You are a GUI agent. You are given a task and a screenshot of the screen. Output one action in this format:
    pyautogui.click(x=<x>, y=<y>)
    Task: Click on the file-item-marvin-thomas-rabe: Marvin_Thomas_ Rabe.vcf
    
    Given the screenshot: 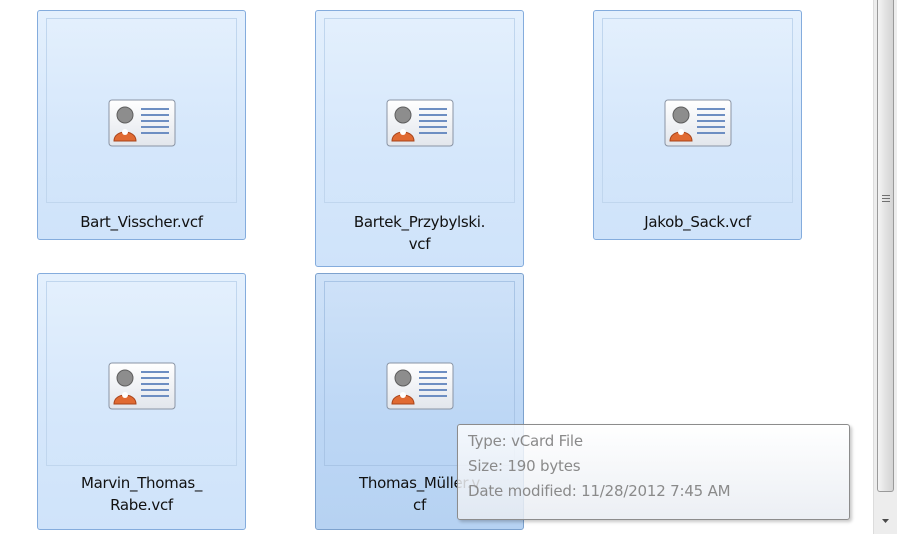 What is the action you would take?
    pyautogui.click(x=141, y=401)
    